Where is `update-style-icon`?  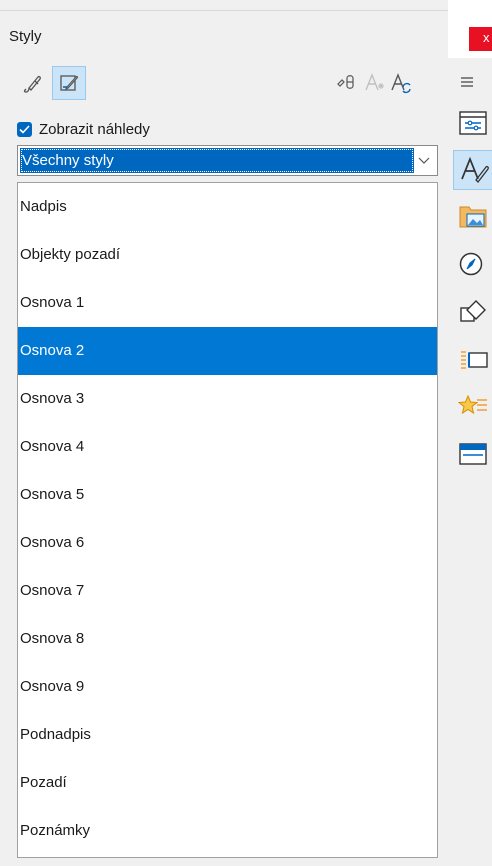 update-style-icon is located at coordinates (401, 83).